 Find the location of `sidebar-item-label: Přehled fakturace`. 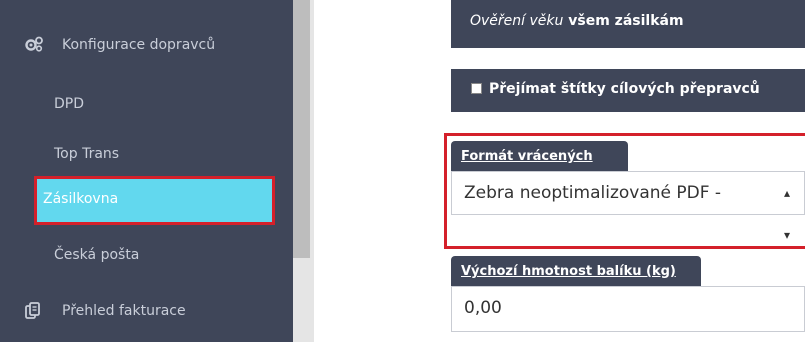

sidebar-item-label: Přehled fakturace is located at coordinates (124, 311).